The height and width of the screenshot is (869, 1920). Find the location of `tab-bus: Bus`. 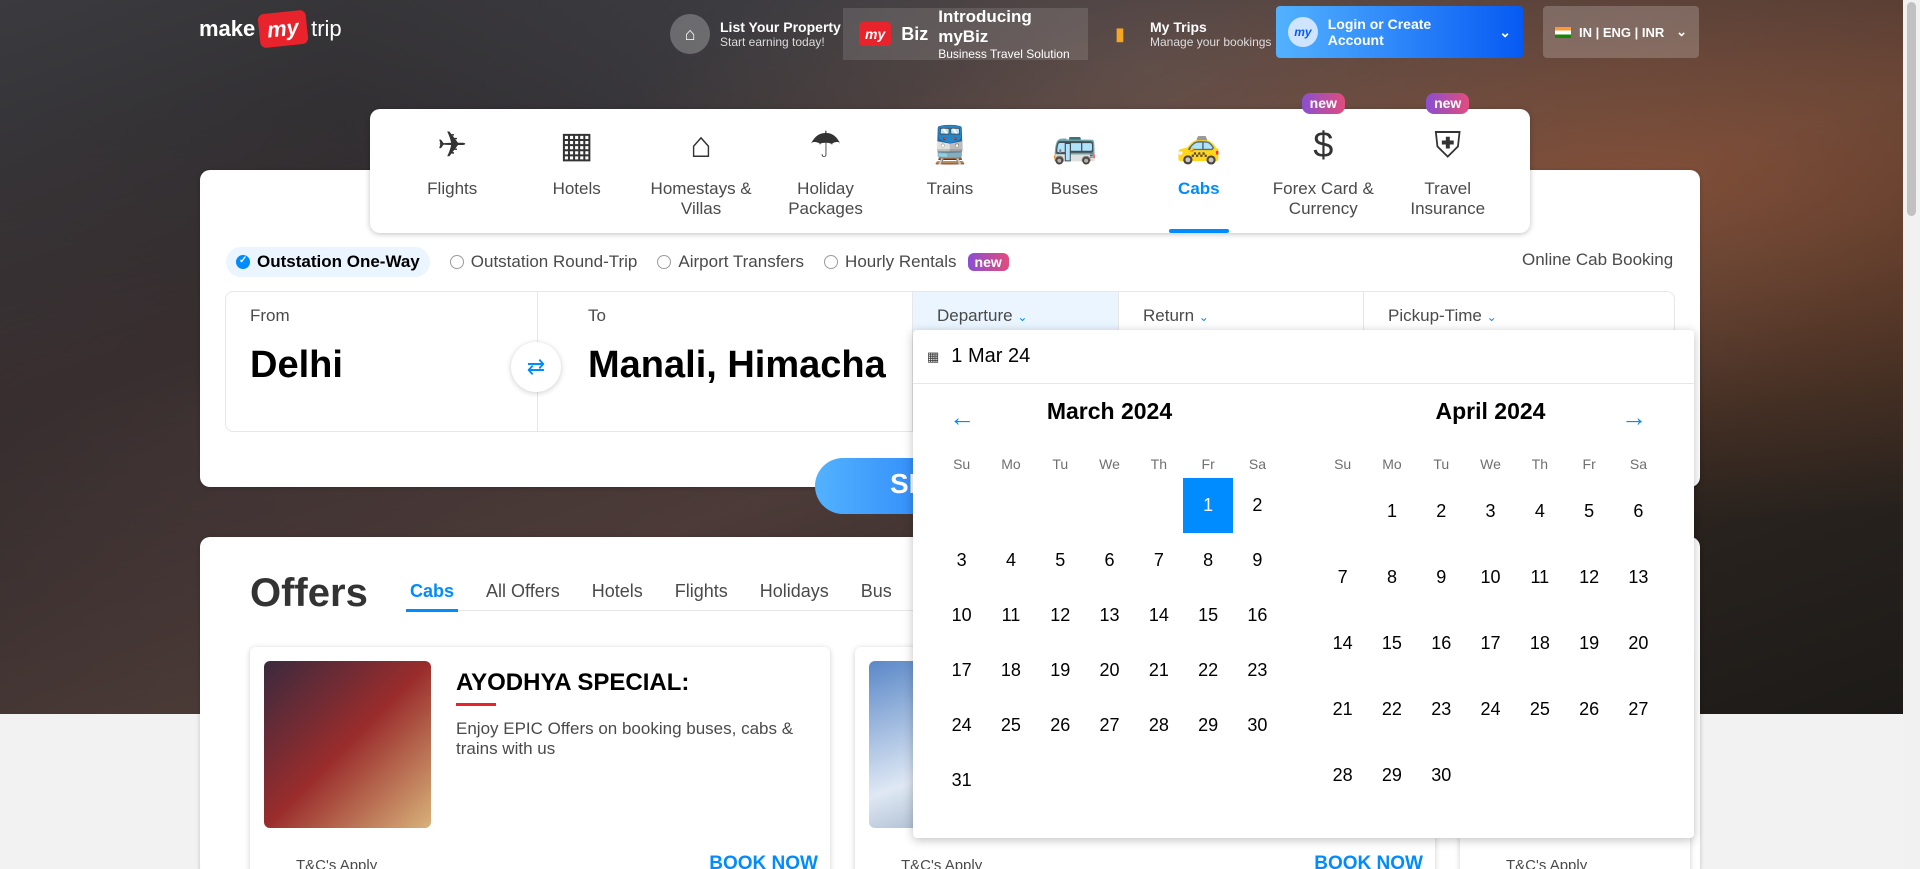

tab-bus: Bus is located at coordinates (876, 591).